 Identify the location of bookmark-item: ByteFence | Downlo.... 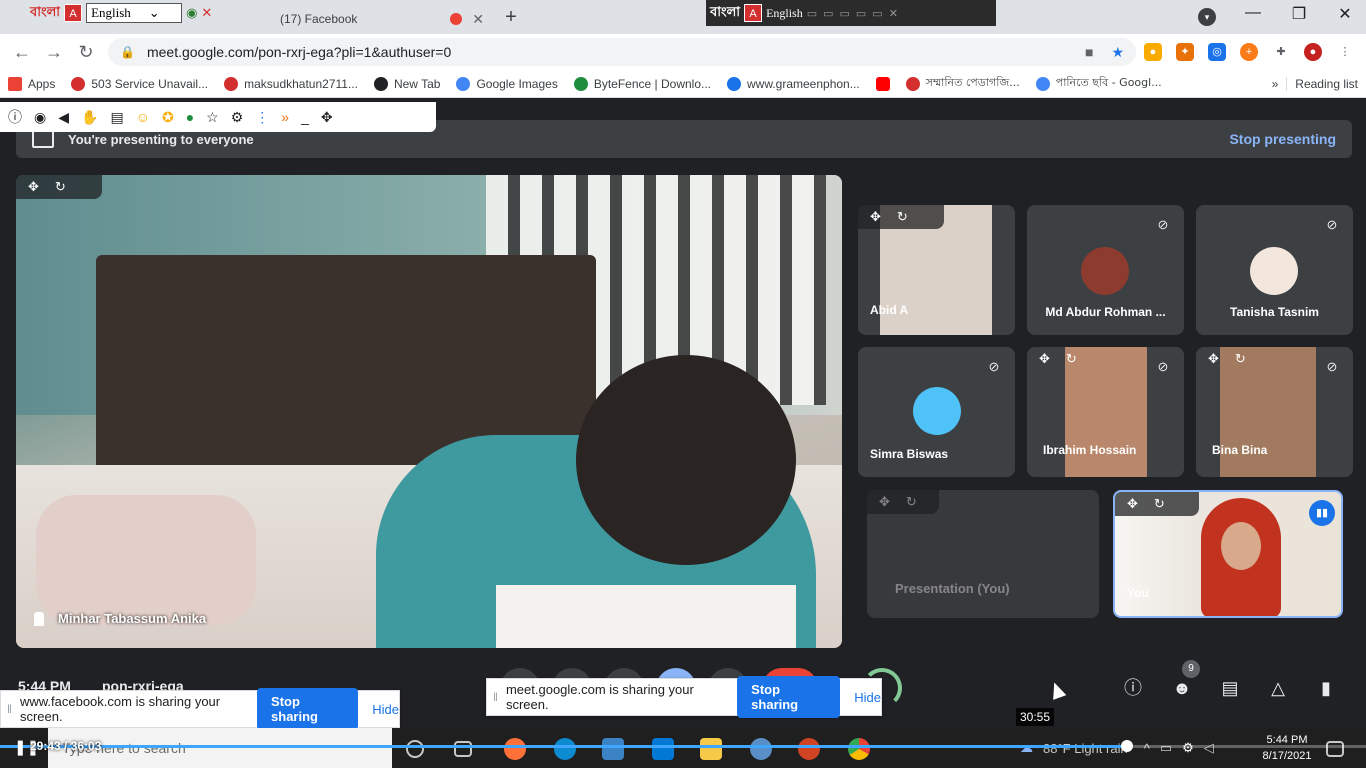
(642, 83).